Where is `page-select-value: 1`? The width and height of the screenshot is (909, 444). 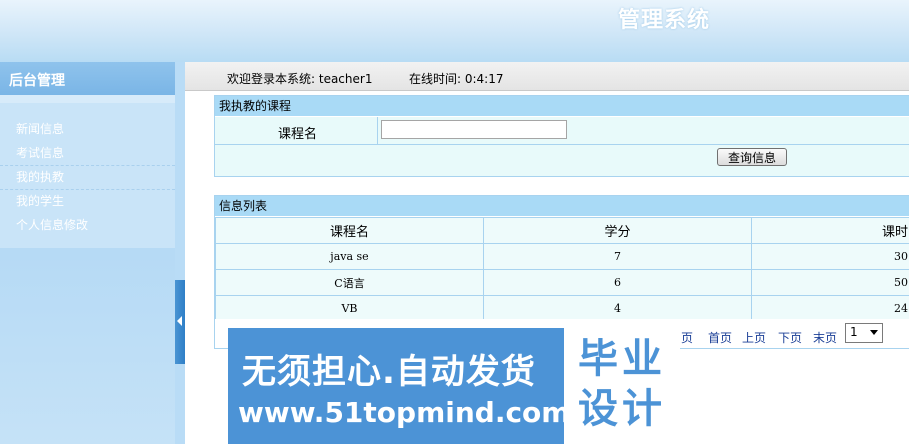 page-select-value: 1 is located at coordinates (854, 332).